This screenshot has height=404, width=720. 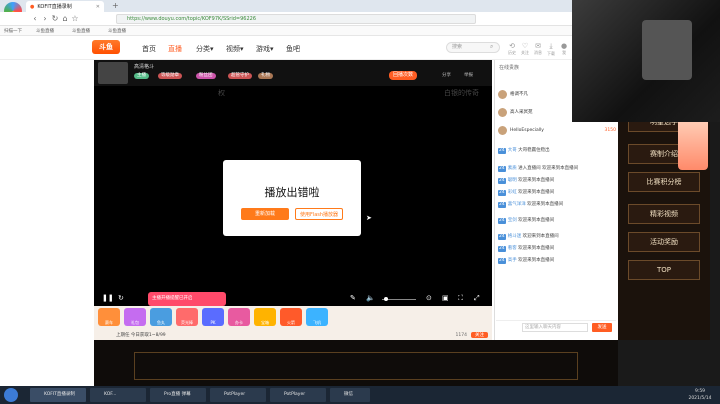 I want to click on history-icon: ⟲ 历史, so click(x=512, y=48).